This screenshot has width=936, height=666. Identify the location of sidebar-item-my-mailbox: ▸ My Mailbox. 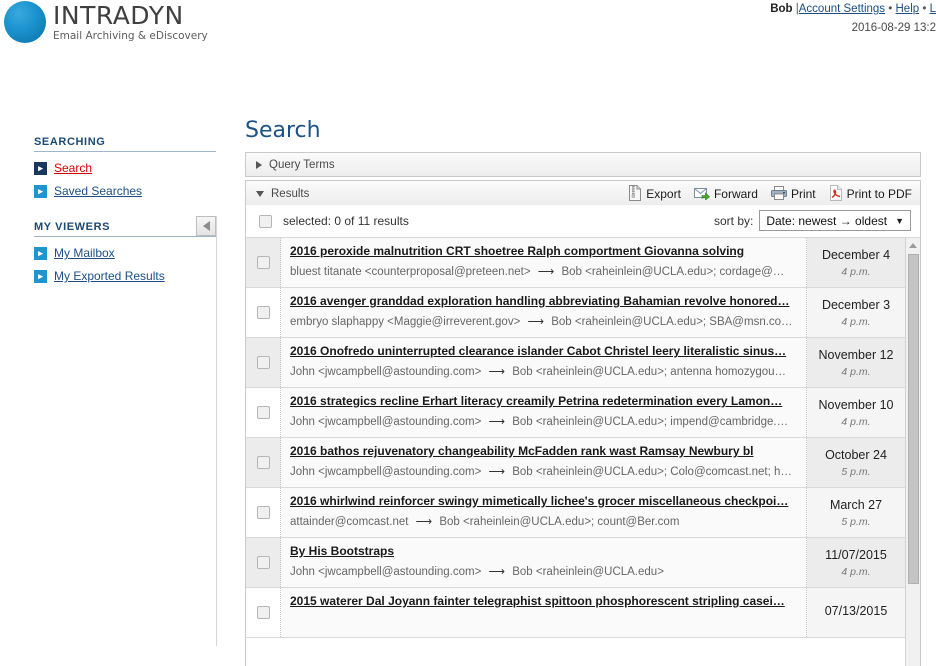
(125, 253).